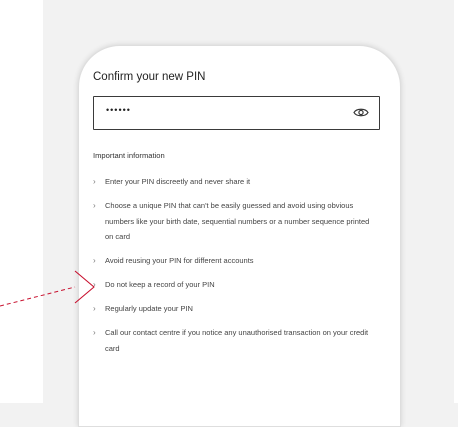 Image resolution: width=458 pixels, height=427 pixels. I want to click on arrow-line, so click(38, 296).